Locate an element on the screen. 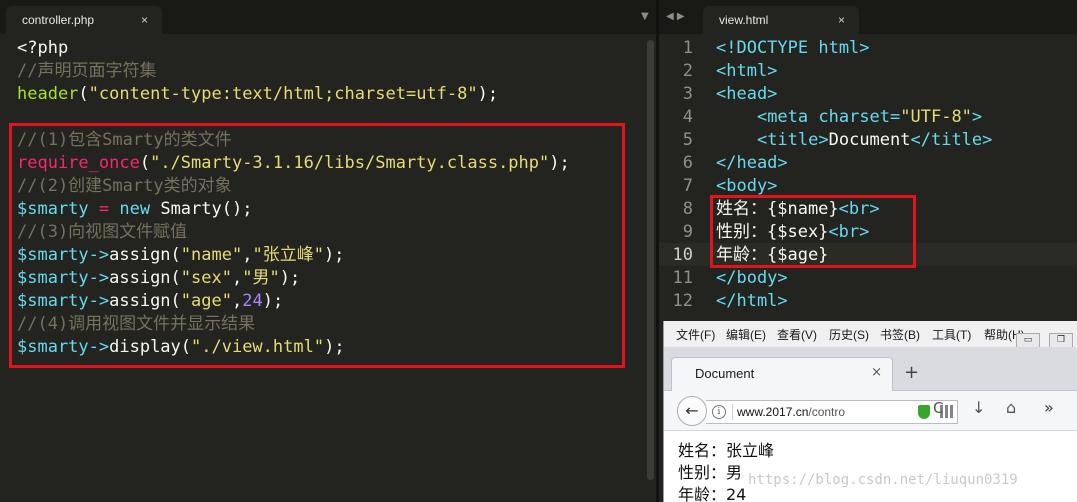 The width and height of the screenshot is (1077, 502). browser-navbar: i www.2017.cn/contro ← C ↓ ⌂ » is located at coordinates (870, 411).